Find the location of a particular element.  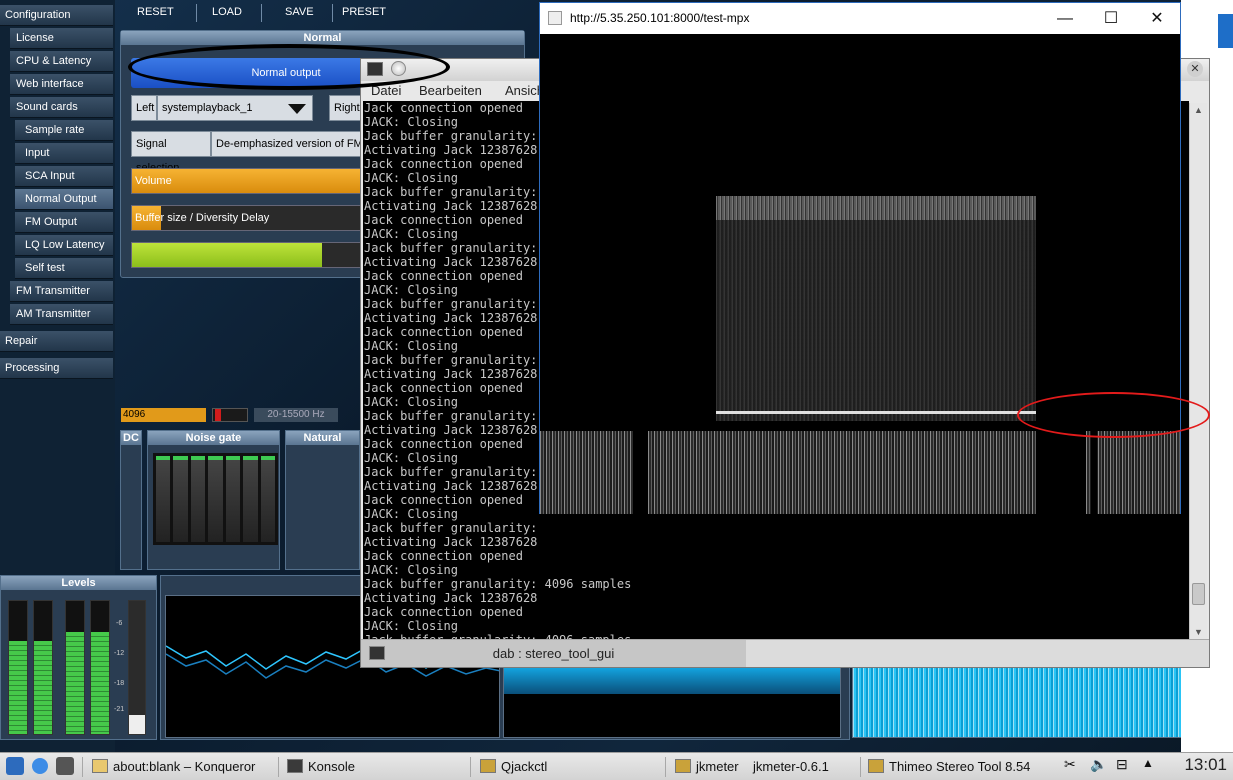

save-button: SAVE is located at coordinates (299, 12).